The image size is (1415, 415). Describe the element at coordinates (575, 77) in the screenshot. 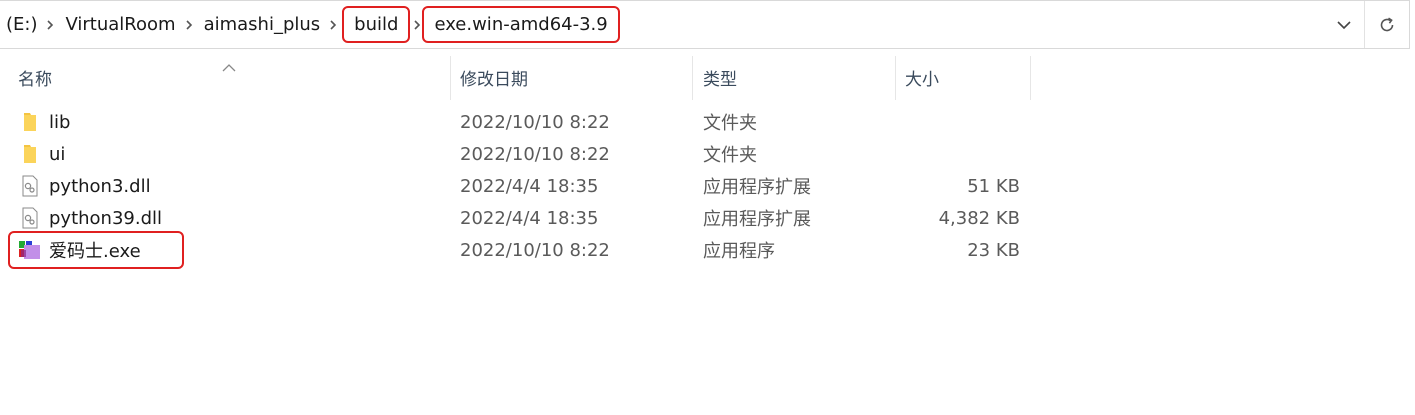

I see `column-header-date: 修改日期` at that location.